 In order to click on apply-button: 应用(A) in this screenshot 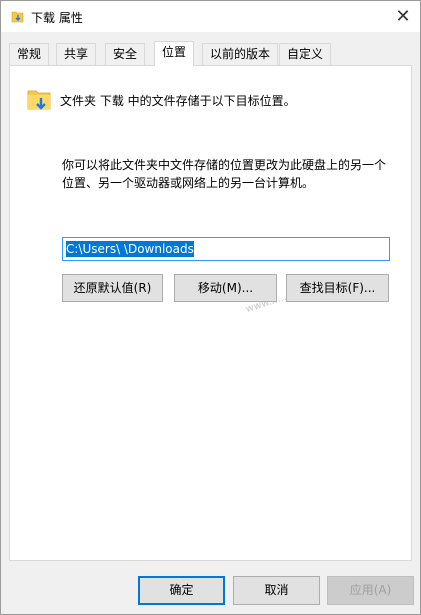, I will do `click(370, 590)`.